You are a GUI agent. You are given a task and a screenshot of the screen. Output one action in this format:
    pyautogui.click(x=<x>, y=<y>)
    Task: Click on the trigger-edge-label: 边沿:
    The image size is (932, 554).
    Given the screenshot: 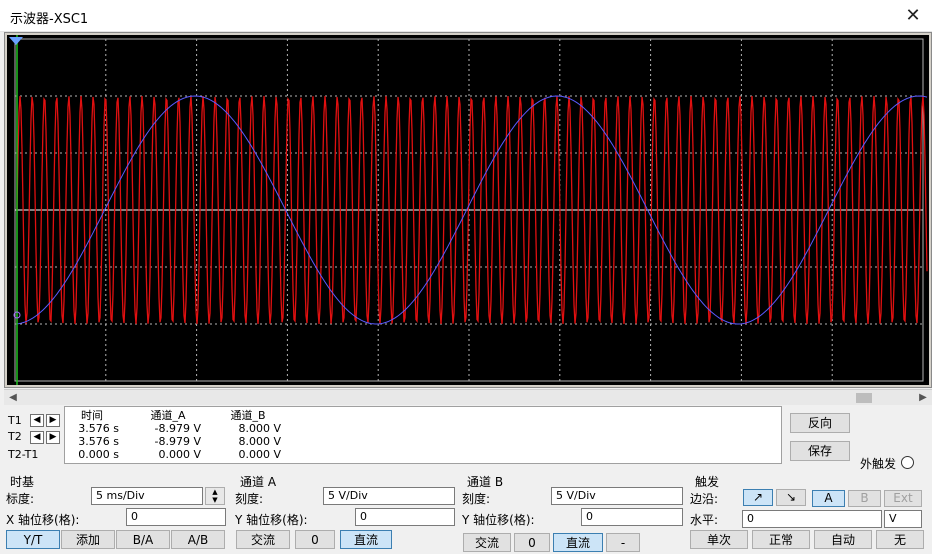 What is the action you would take?
    pyautogui.click(x=704, y=499)
    